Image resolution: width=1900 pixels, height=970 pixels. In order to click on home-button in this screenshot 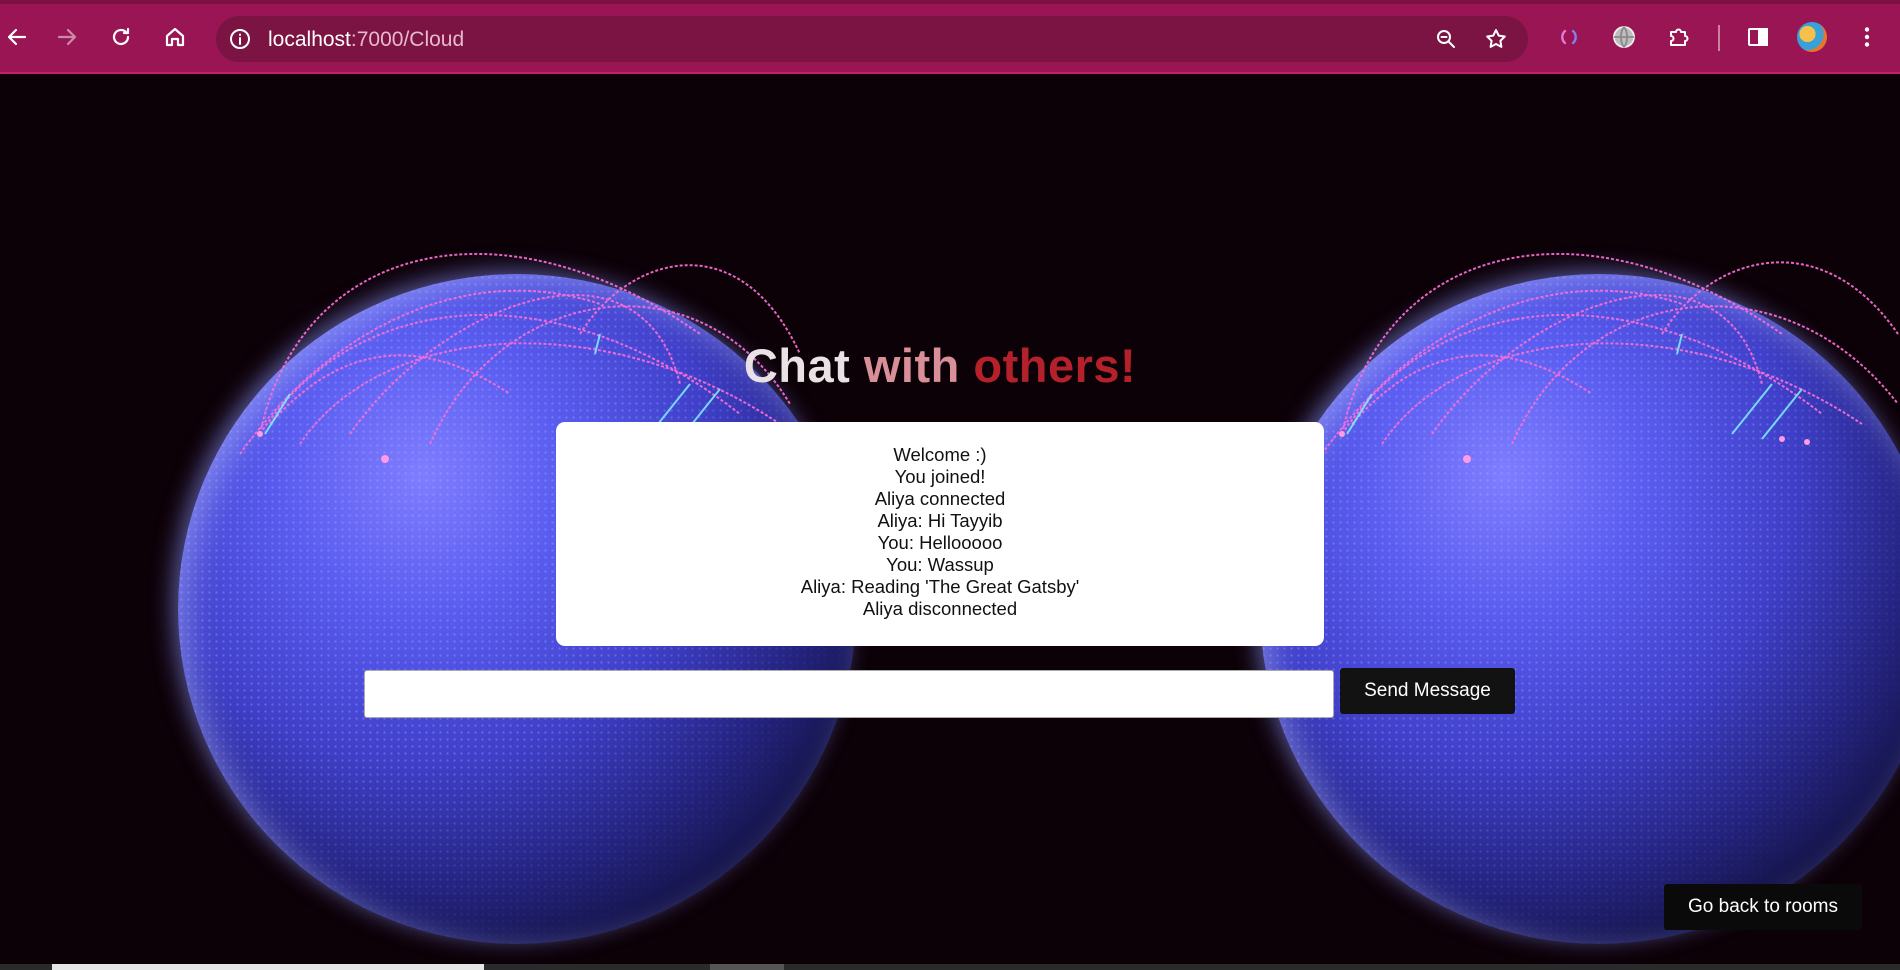, I will do `click(175, 37)`.